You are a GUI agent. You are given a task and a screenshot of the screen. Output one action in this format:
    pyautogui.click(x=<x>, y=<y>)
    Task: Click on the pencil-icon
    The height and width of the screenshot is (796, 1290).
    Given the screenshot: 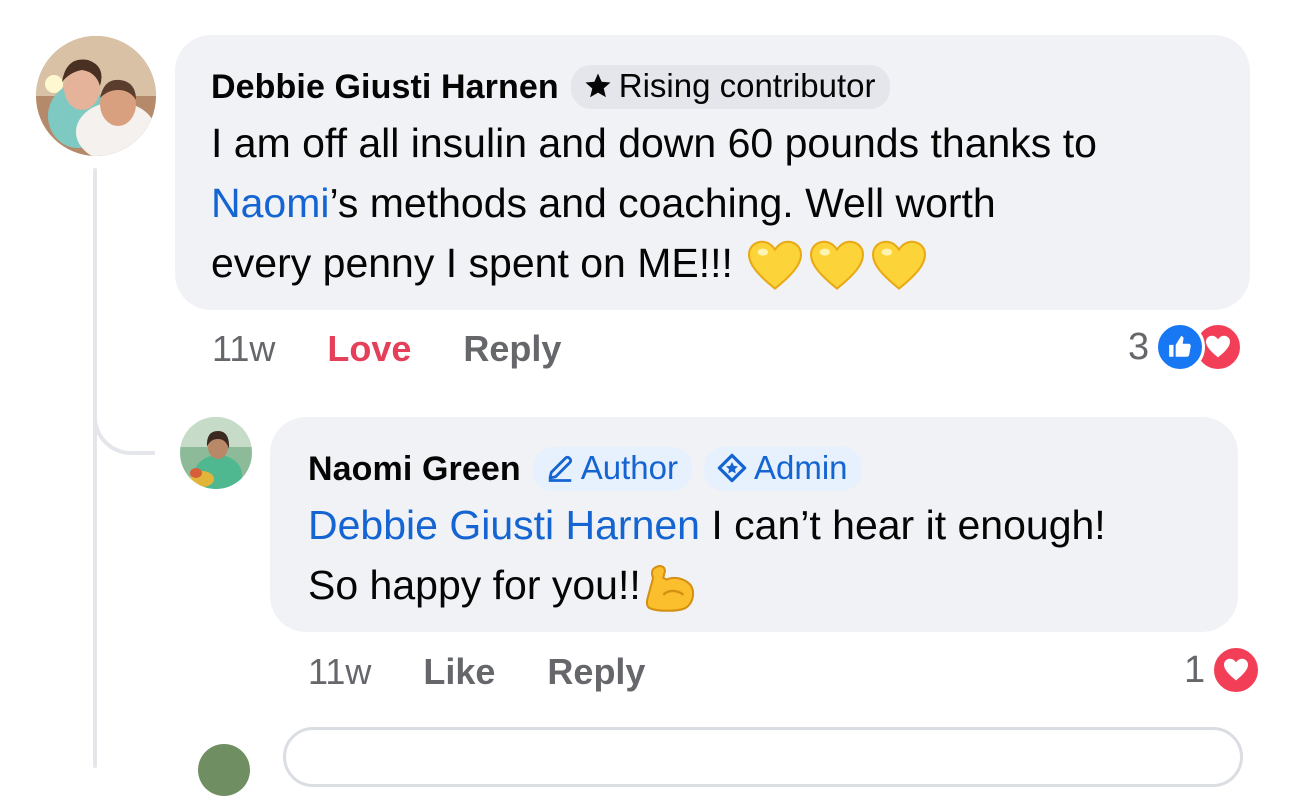 What is the action you would take?
    pyautogui.click(x=560, y=468)
    